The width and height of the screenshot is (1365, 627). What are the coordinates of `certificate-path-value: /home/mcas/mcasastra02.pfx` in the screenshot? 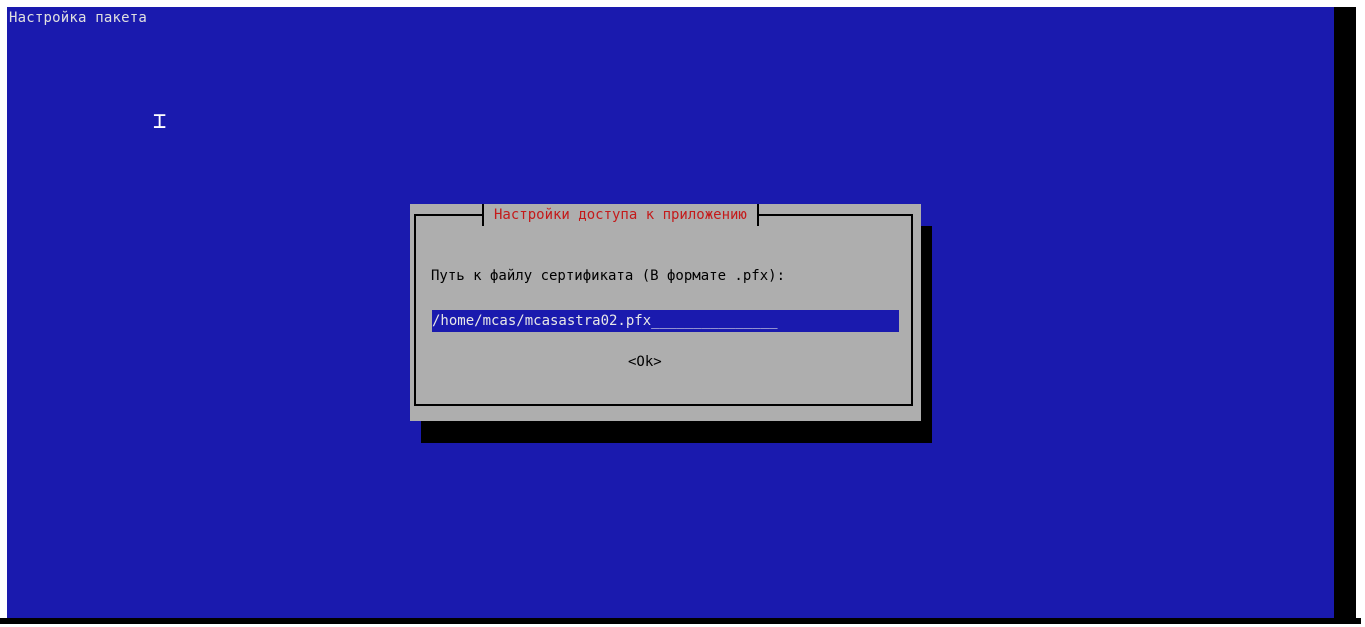 It's located at (542, 321).